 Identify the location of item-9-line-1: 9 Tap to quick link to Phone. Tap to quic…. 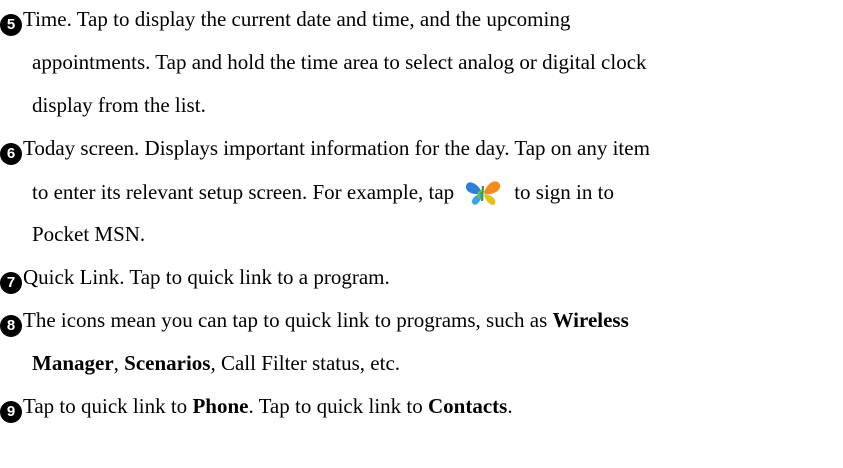
(256, 407).